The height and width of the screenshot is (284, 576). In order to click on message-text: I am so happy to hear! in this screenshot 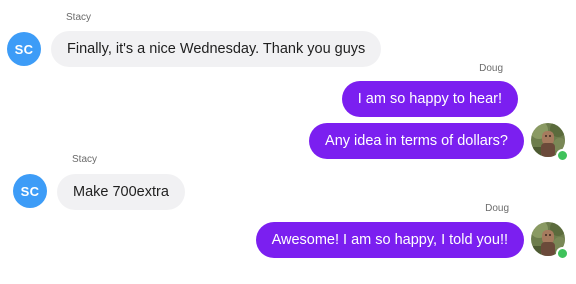, I will do `click(429, 99)`.